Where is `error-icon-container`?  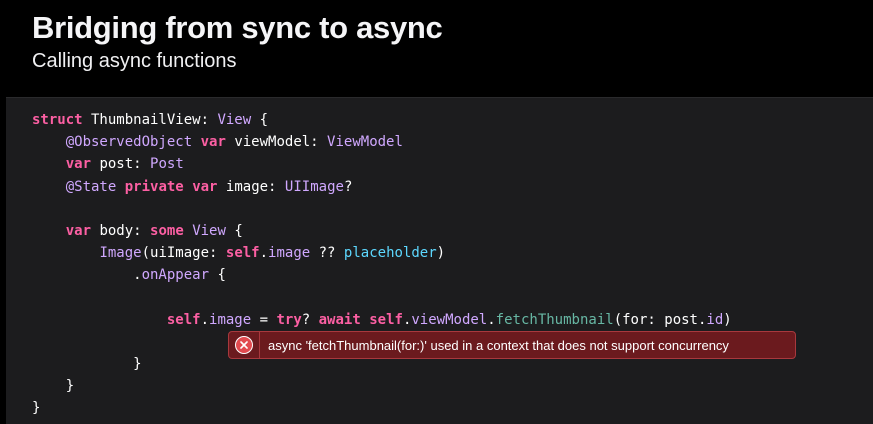 error-icon-container is located at coordinates (244, 345).